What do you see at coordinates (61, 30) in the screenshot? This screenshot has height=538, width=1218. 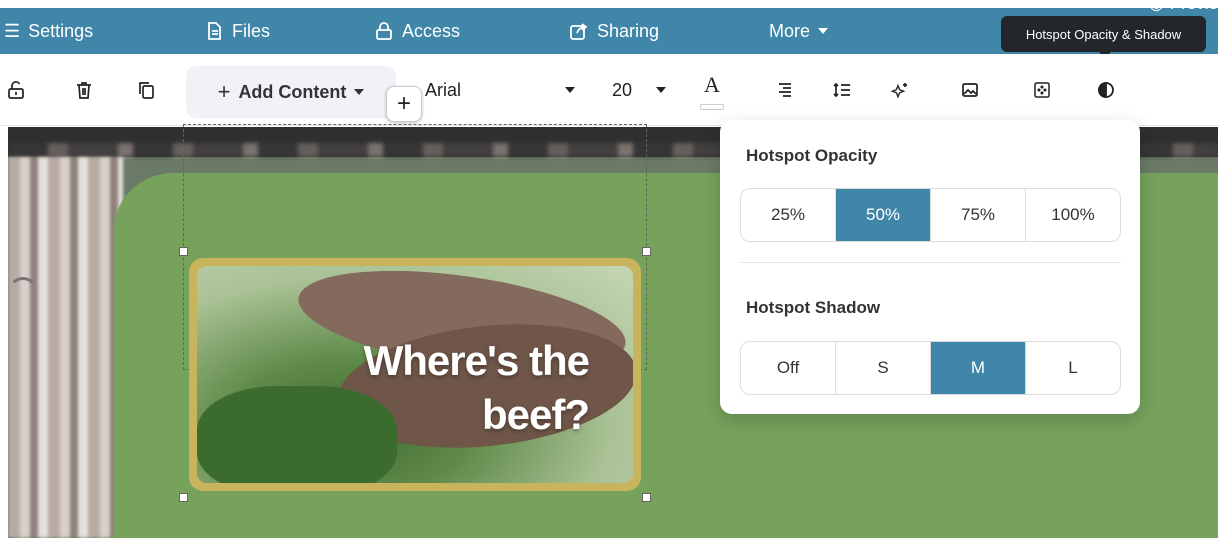 I see `nav-settings-label: Settings` at bounding box center [61, 30].